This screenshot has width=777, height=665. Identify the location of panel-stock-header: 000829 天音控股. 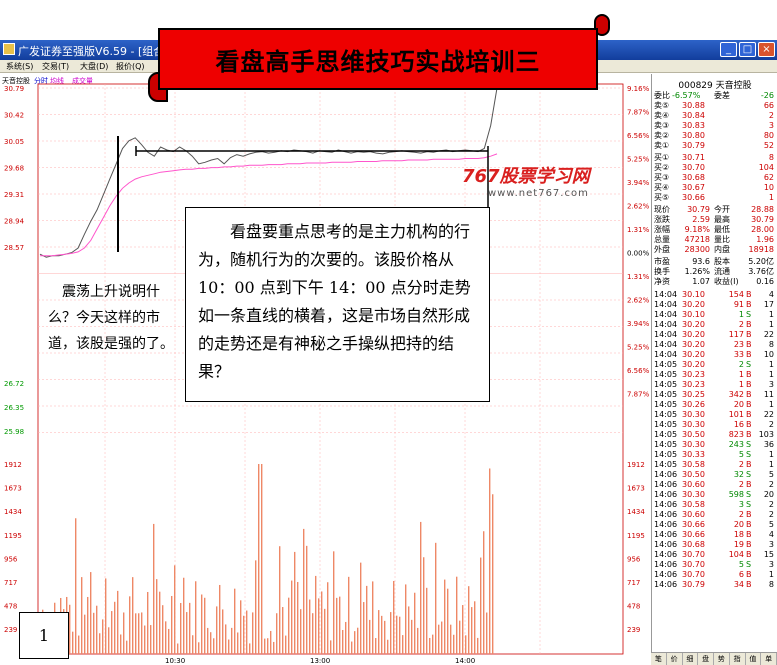
(715, 86).